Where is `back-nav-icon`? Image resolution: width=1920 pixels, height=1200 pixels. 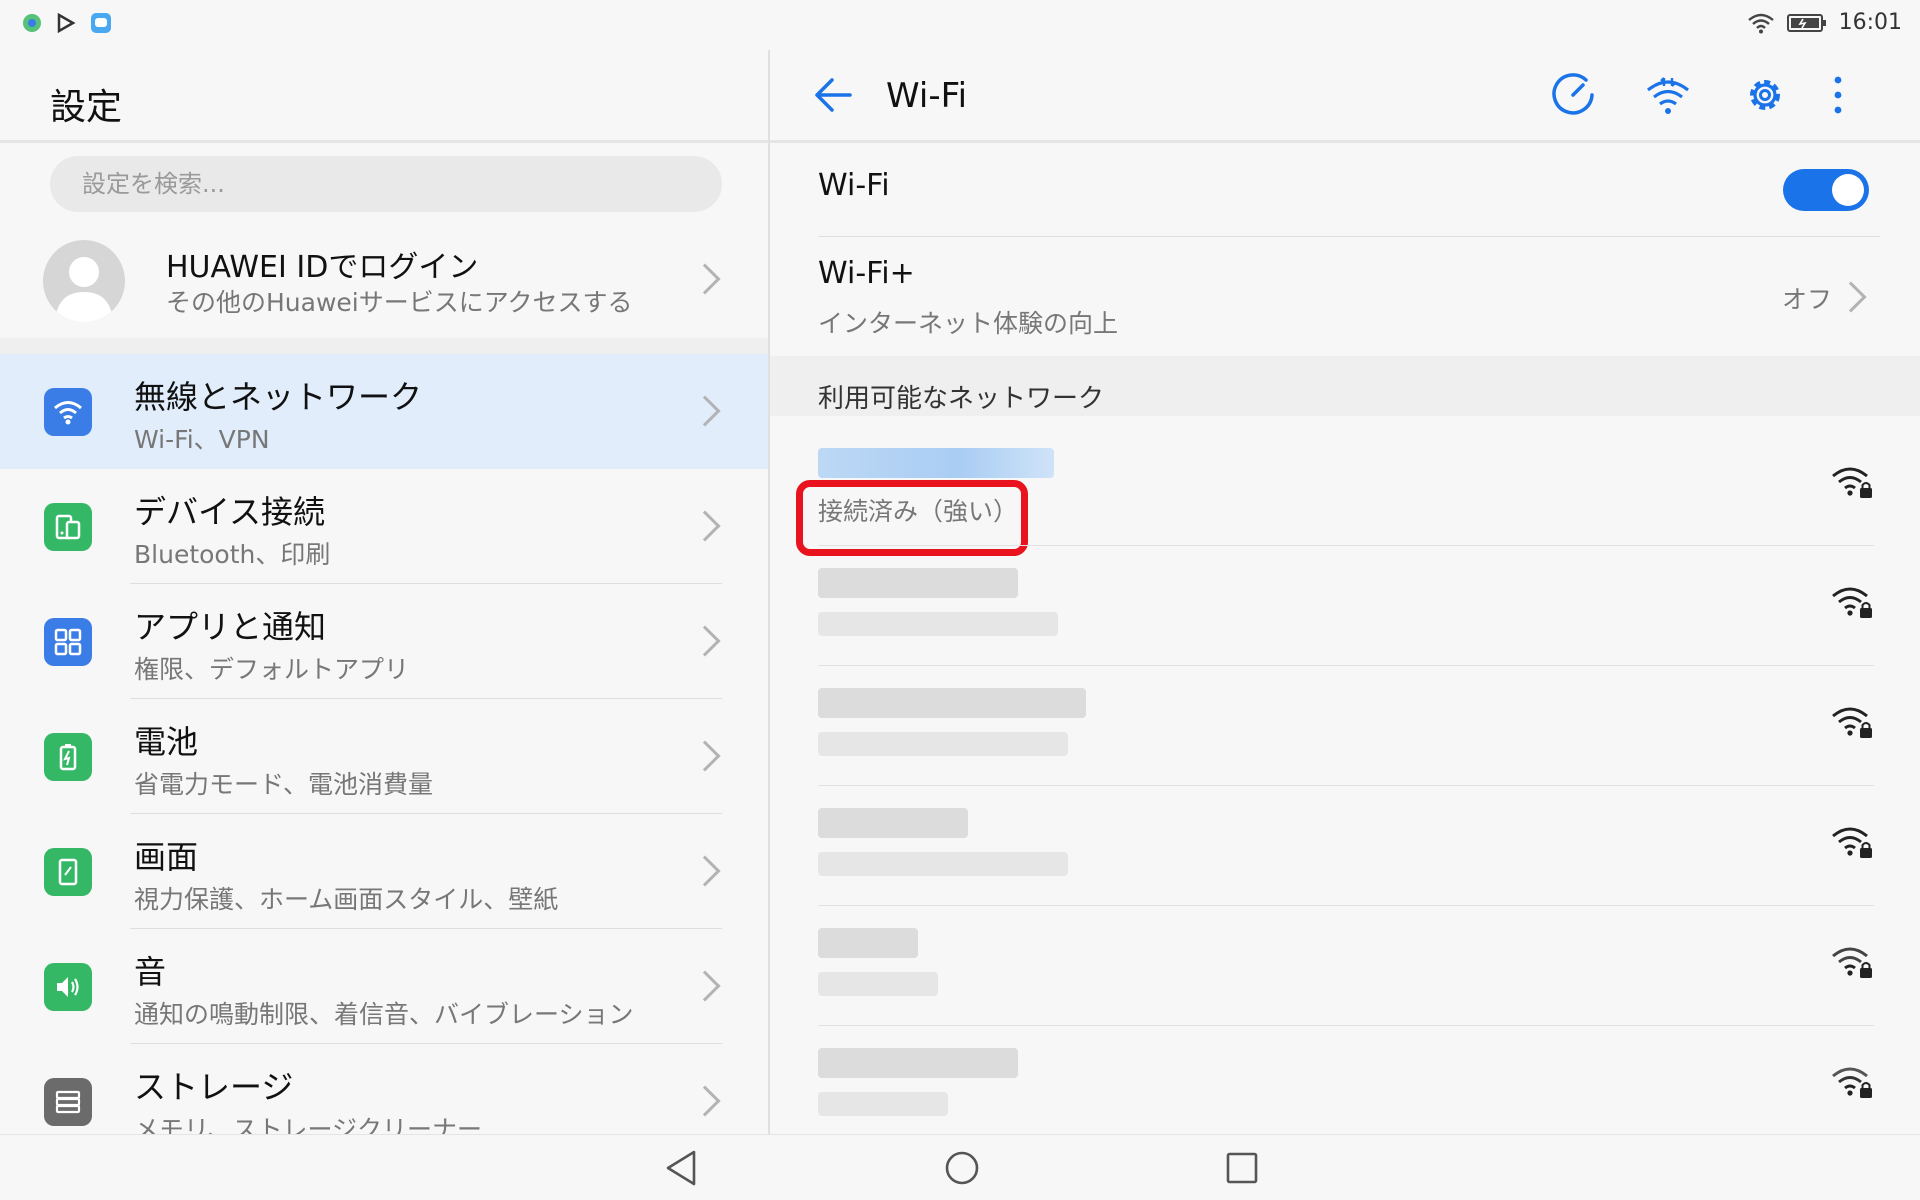
back-nav-icon is located at coordinates (681, 1168).